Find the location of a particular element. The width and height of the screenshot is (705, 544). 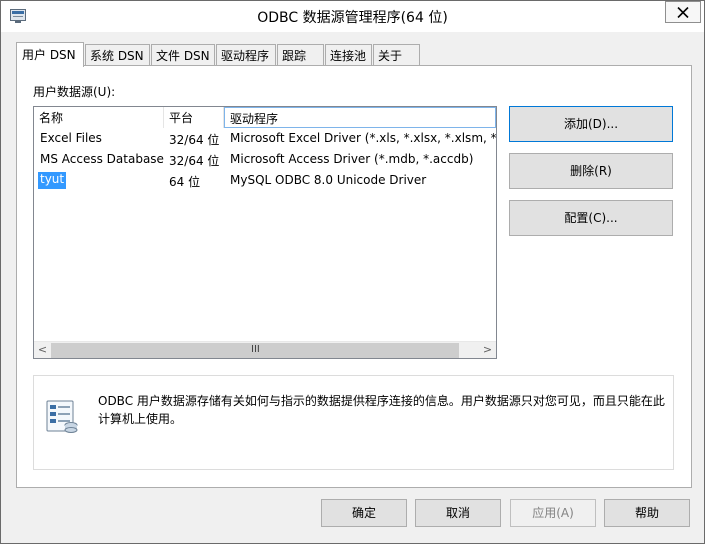

scroll-grip-icon: III is located at coordinates (255, 349).